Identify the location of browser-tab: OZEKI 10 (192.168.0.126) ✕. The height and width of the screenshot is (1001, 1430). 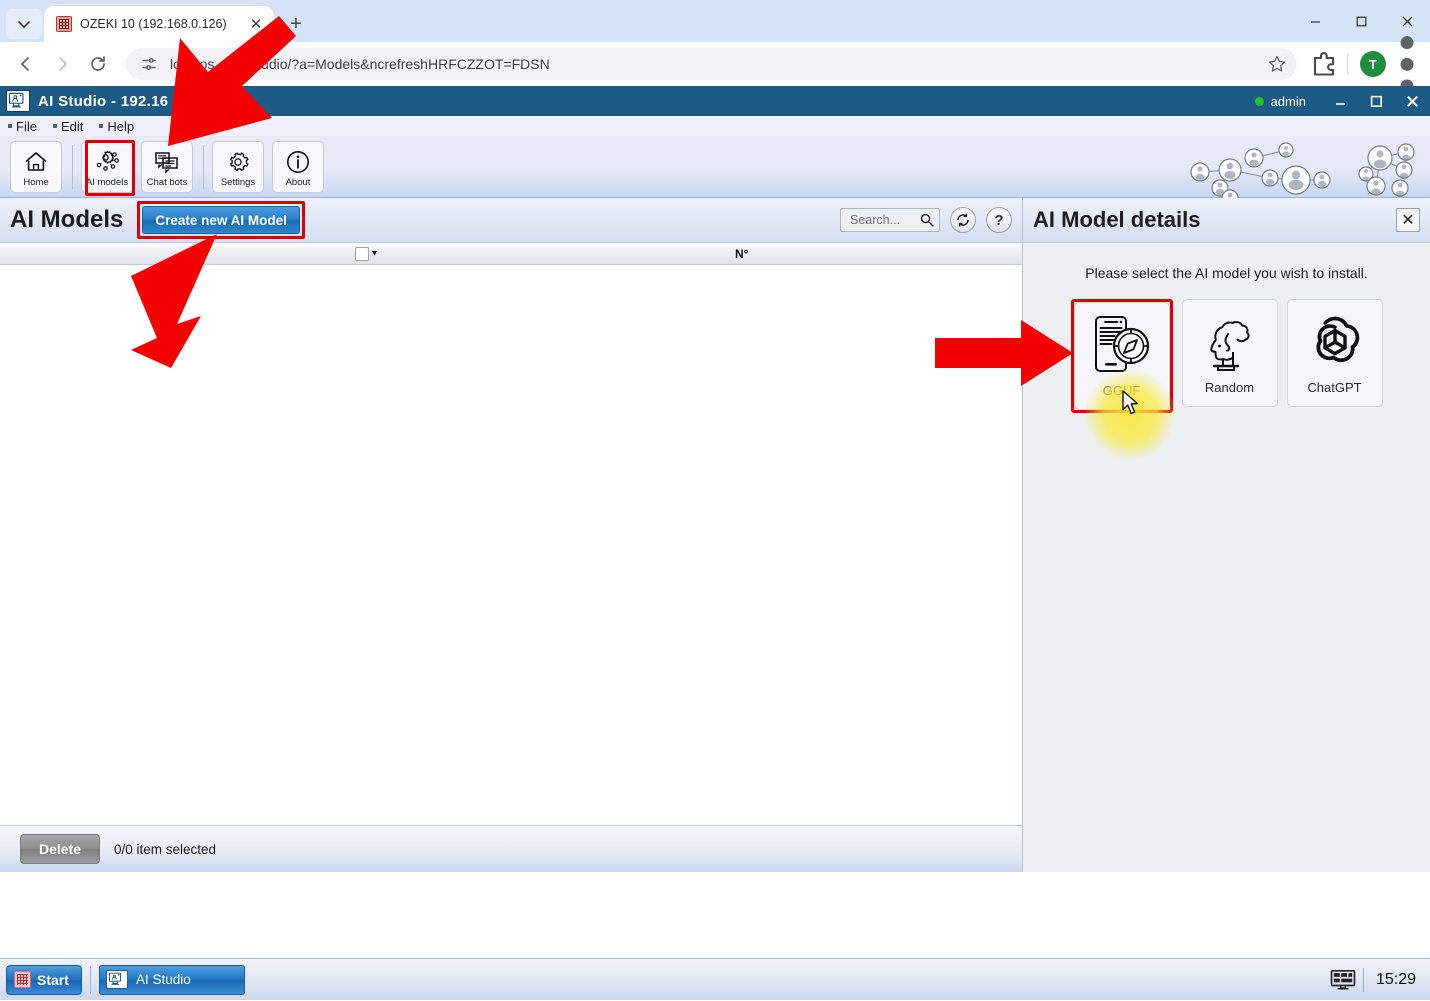
(159, 24).